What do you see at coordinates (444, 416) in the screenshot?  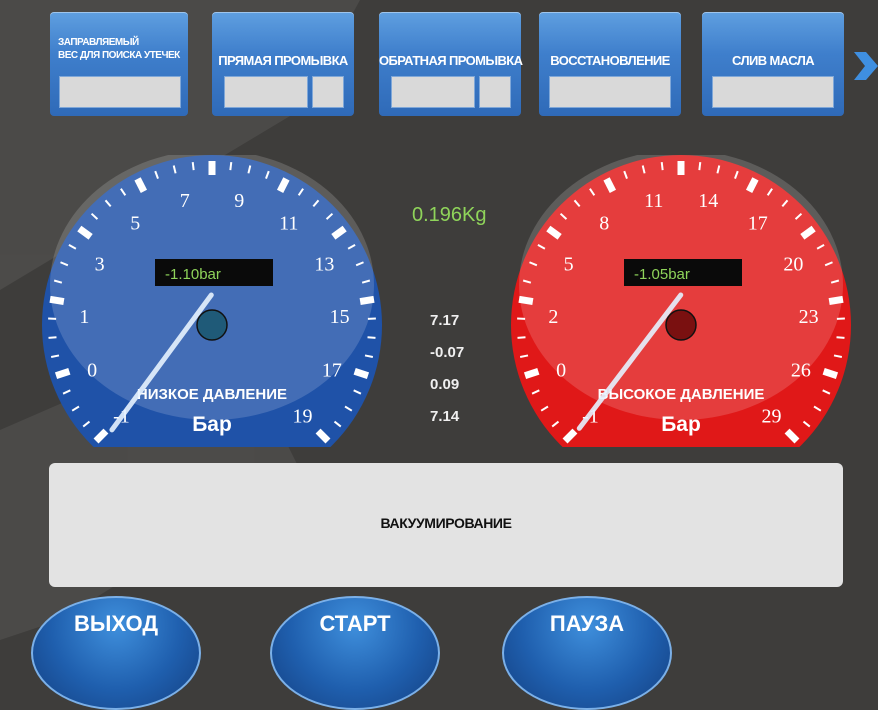 I see `reading-4: 7.14` at bounding box center [444, 416].